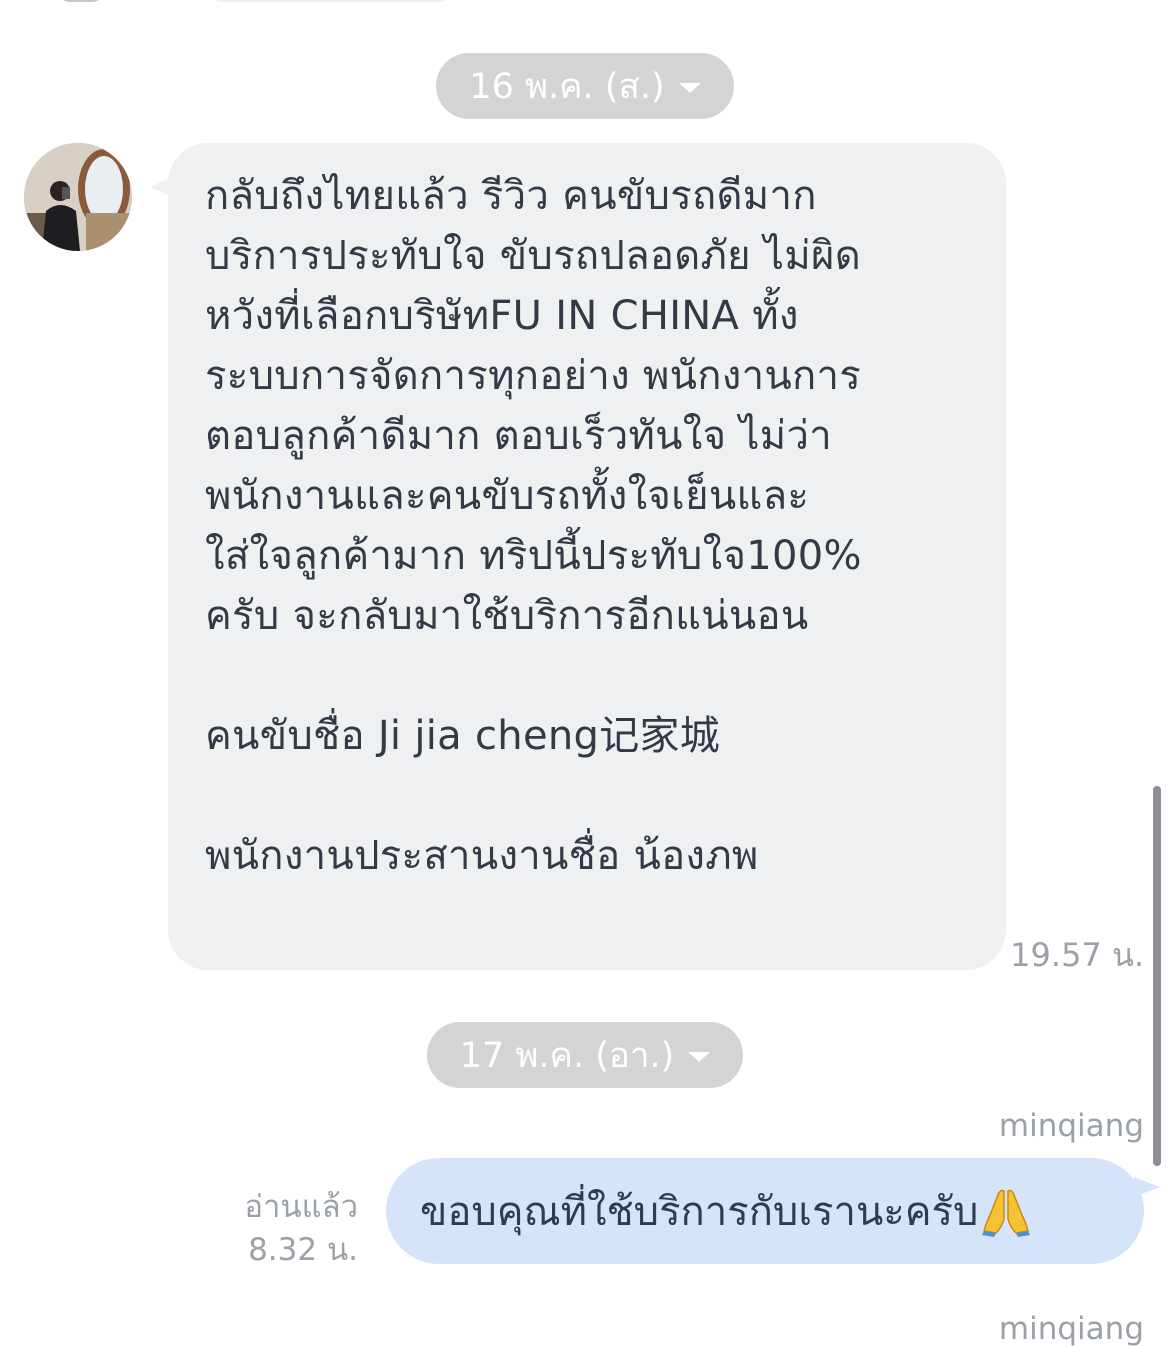 Image resolution: width=1170 pixels, height=1347 pixels. What do you see at coordinates (1077, 955) in the screenshot?
I see `message-time: 19.57 น.` at bounding box center [1077, 955].